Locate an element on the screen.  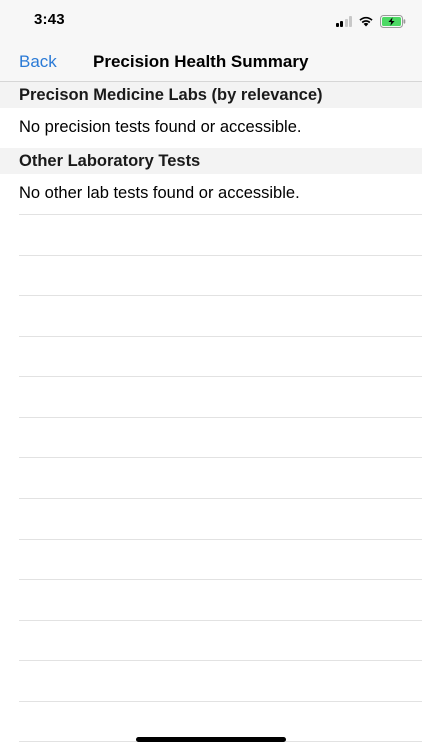
section-header-precision-labs: Precison Medicine Labs (by relevance) is located at coordinates (211, 95).